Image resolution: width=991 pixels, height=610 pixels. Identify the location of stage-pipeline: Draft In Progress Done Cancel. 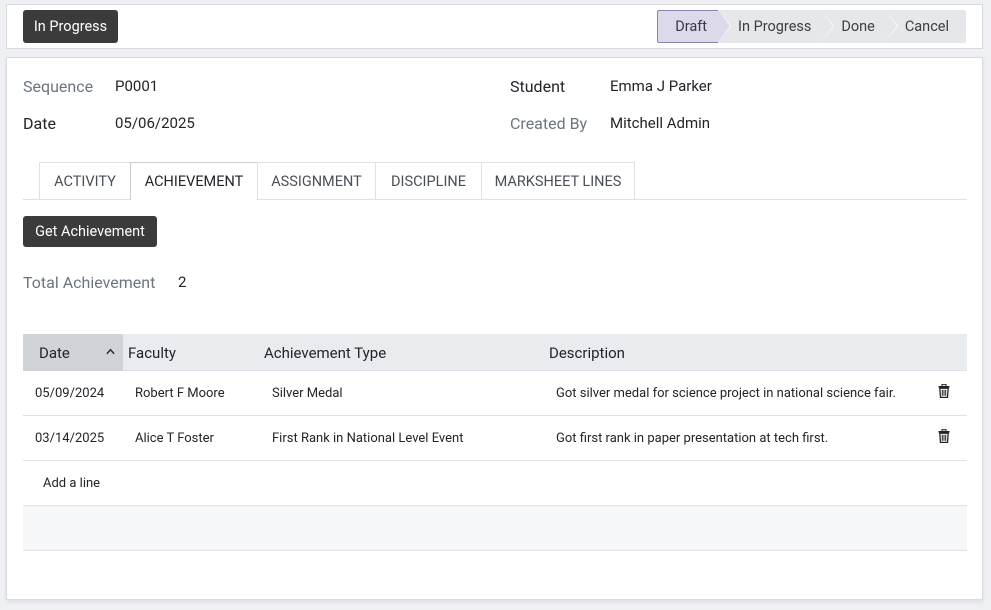
(811, 26).